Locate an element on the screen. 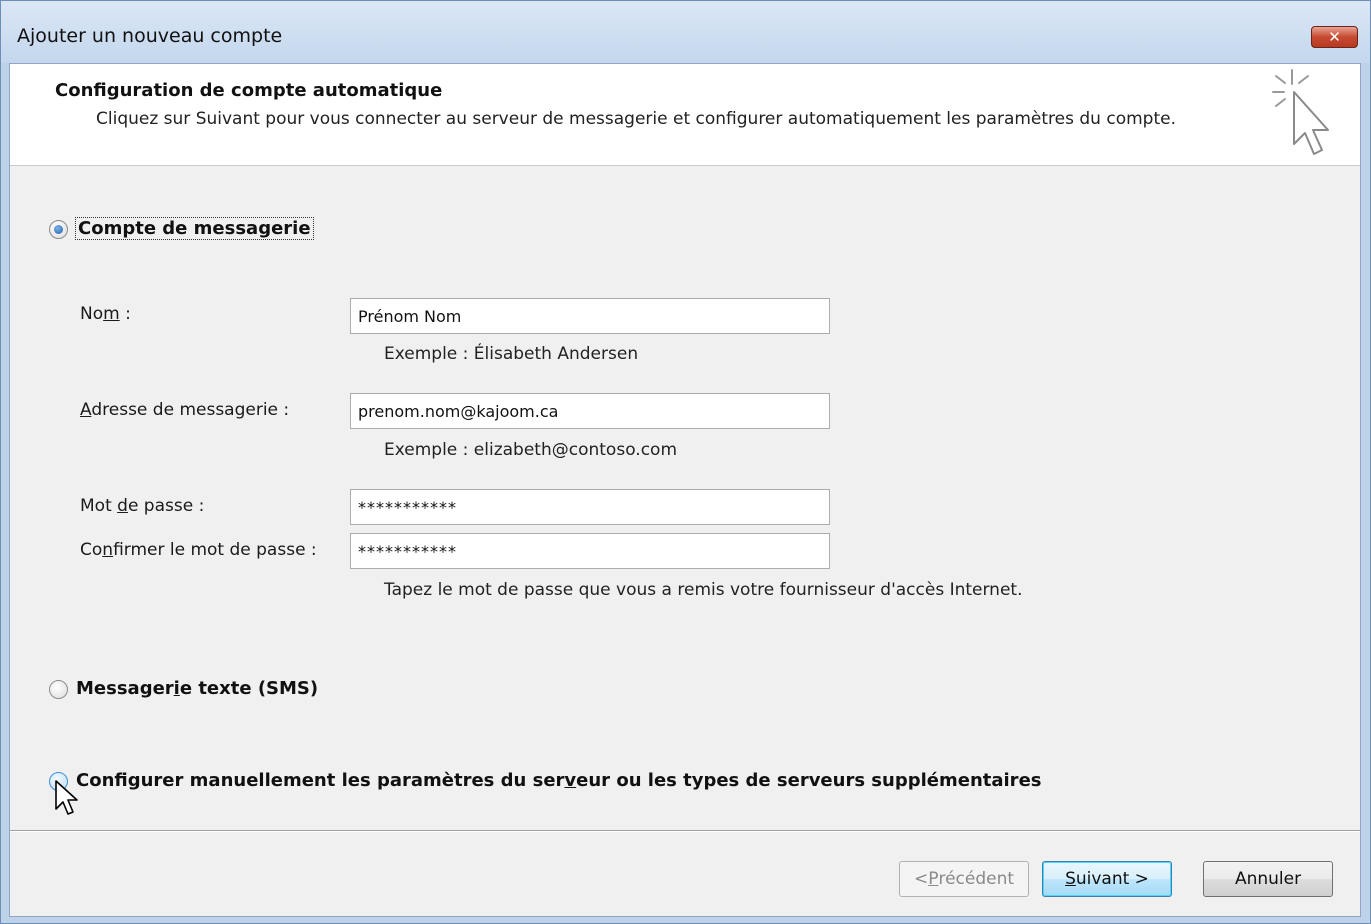  email-account-label-text: Compte de messagerie is located at coordinates (194, 228).